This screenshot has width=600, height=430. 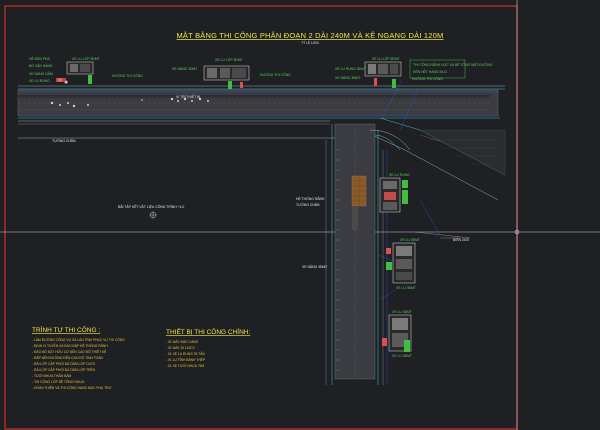 I want to click on label-veh3d: HƯỚNG THI CÔNG, so click(x=427, y=78).